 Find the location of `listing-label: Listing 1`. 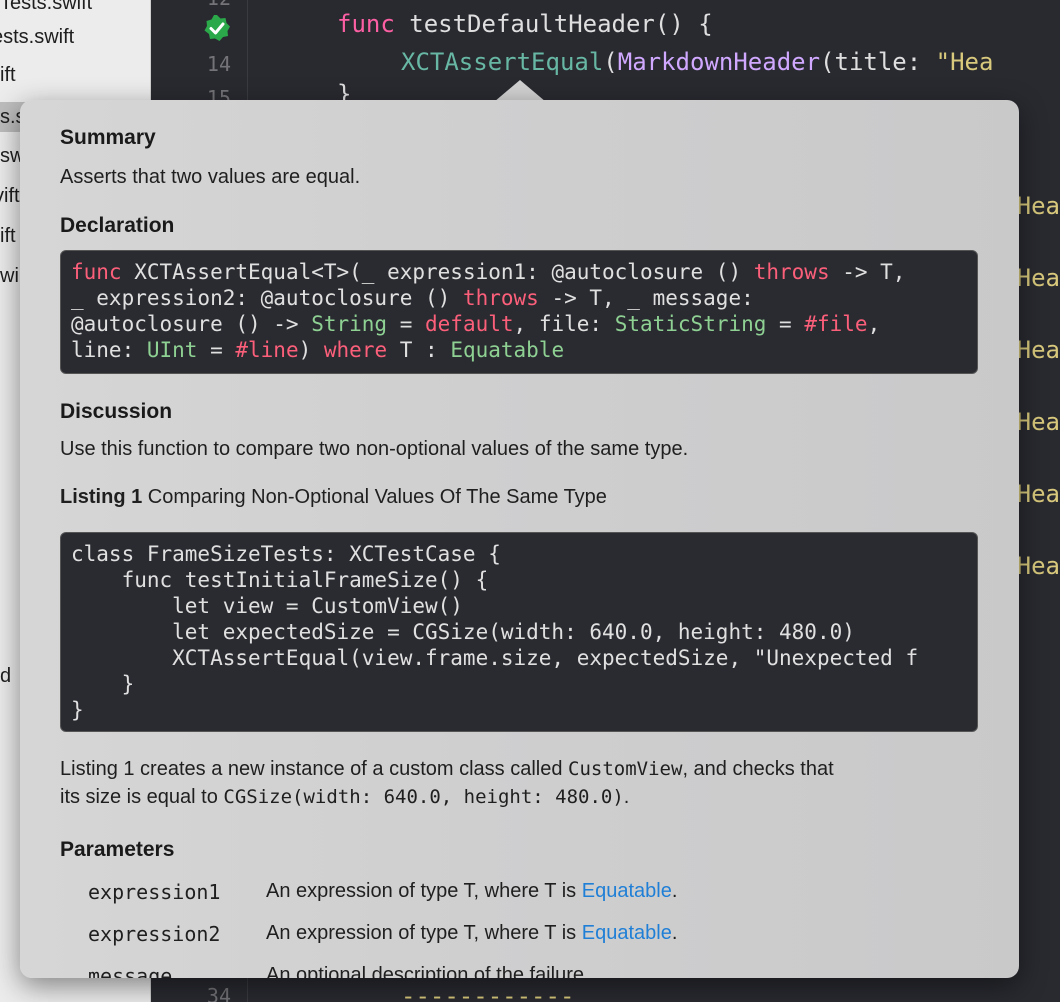

listing-label: Listing 1 is located at coordinates (101, 497).